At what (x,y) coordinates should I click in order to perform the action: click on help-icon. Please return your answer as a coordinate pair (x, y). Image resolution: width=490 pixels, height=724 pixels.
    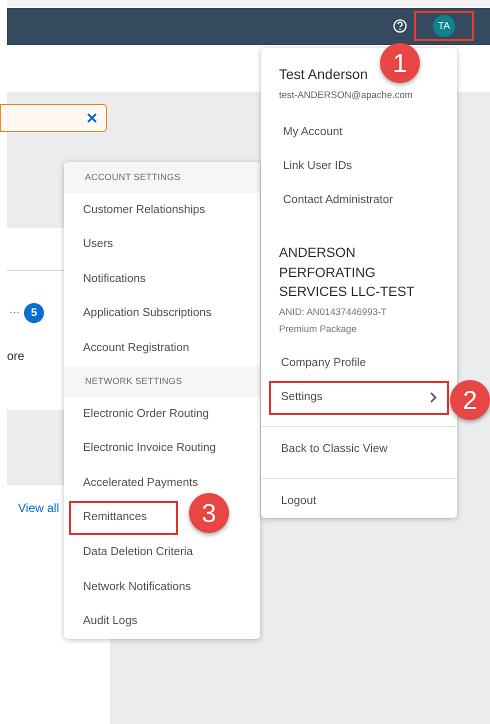
    Looking at the image, I should click on (400, 26).